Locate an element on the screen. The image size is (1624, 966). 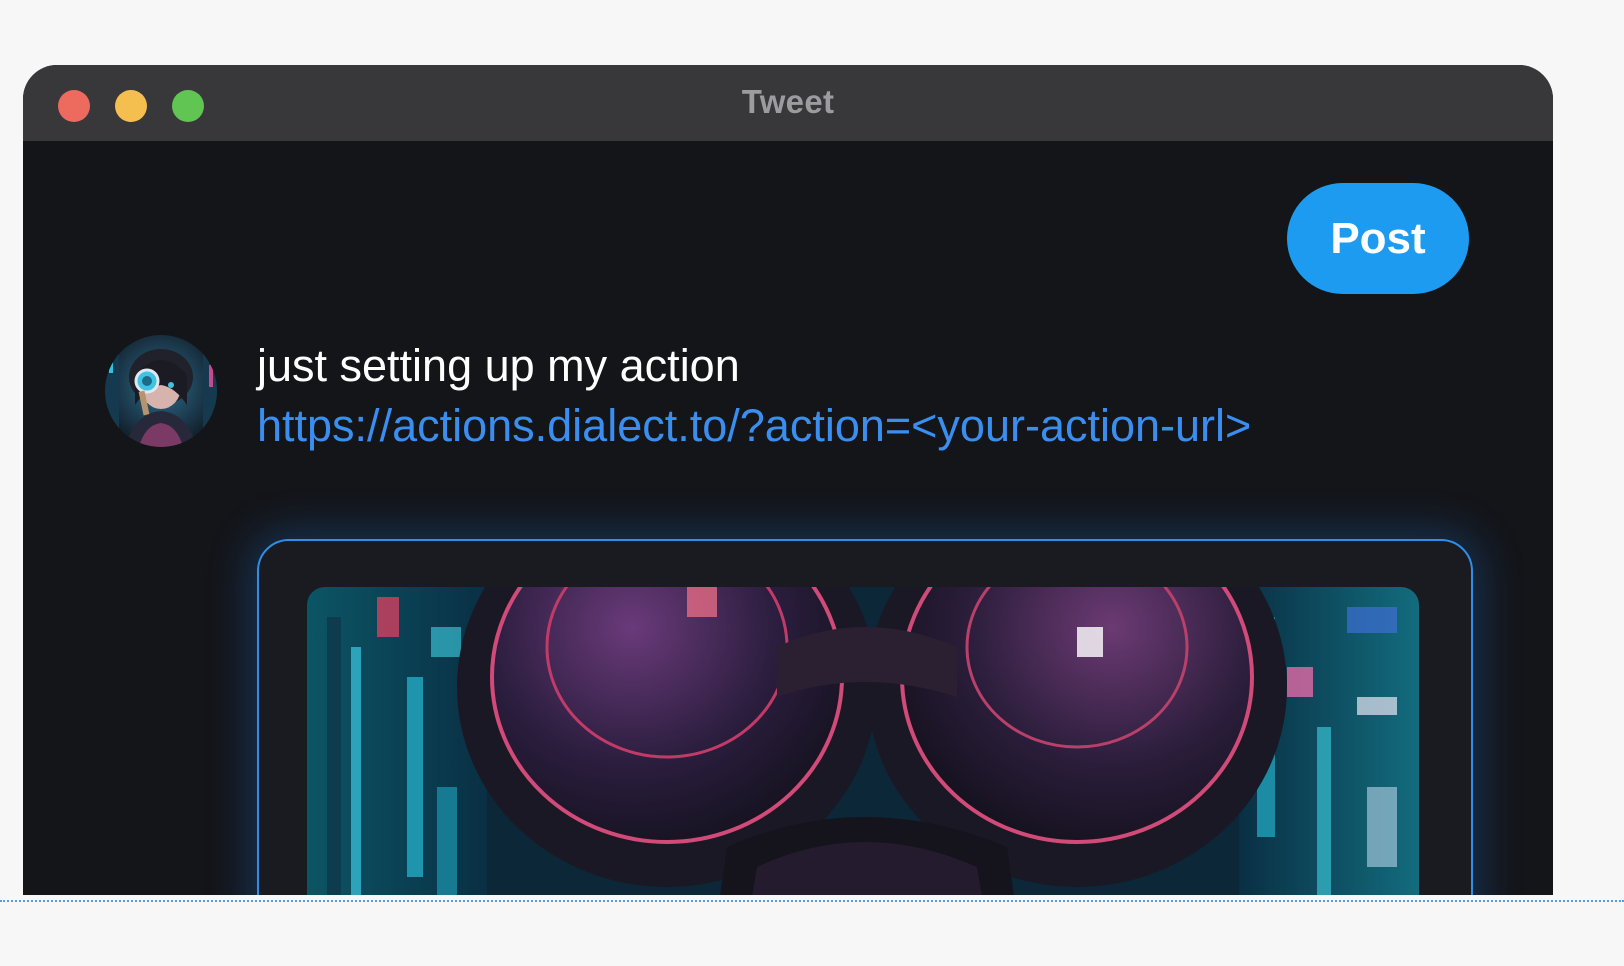
window-title: Tweet is located at coordinates (788, 101).